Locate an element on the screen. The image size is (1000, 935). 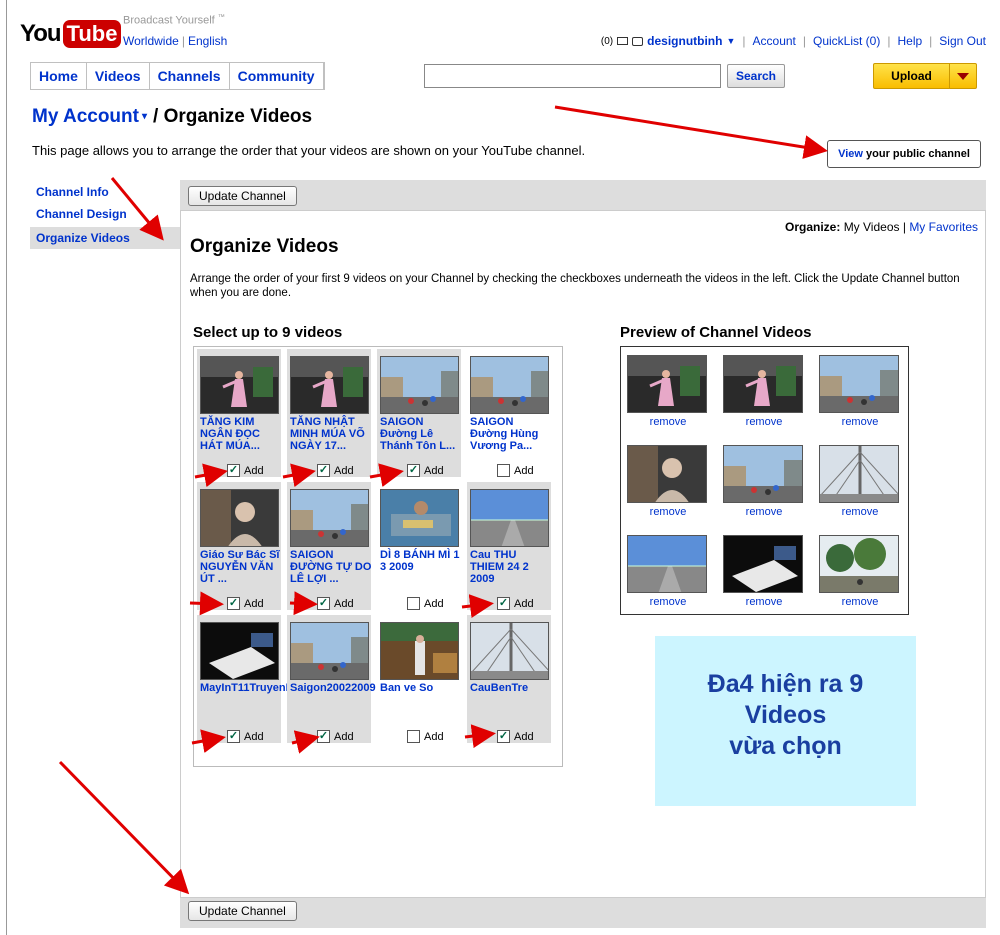
sign-out-link: Sign Out is located at coordinates (962, 41).